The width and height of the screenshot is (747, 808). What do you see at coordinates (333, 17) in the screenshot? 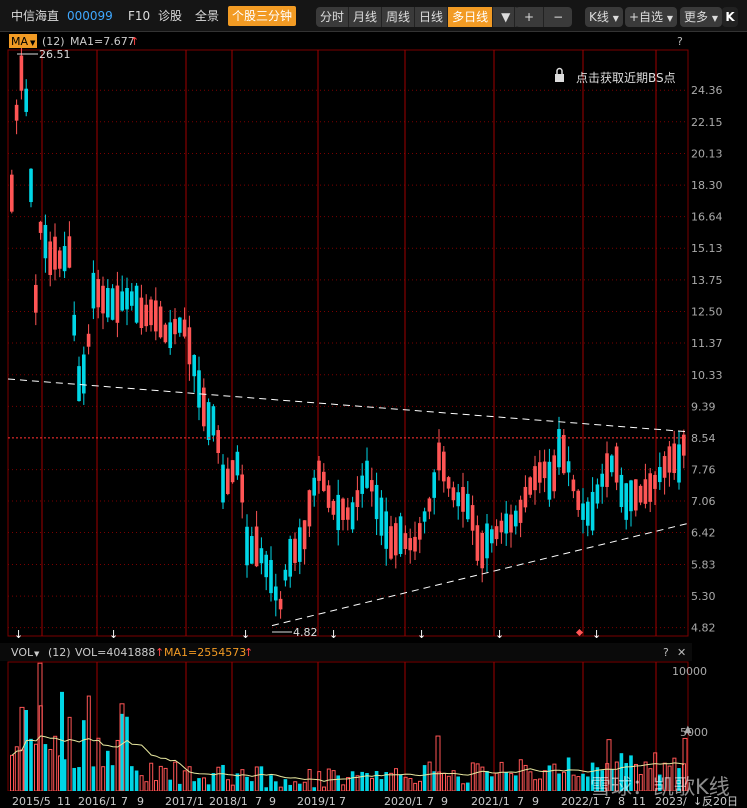
I see `tab-intraday: 分时` at bounding box center [333, 17].